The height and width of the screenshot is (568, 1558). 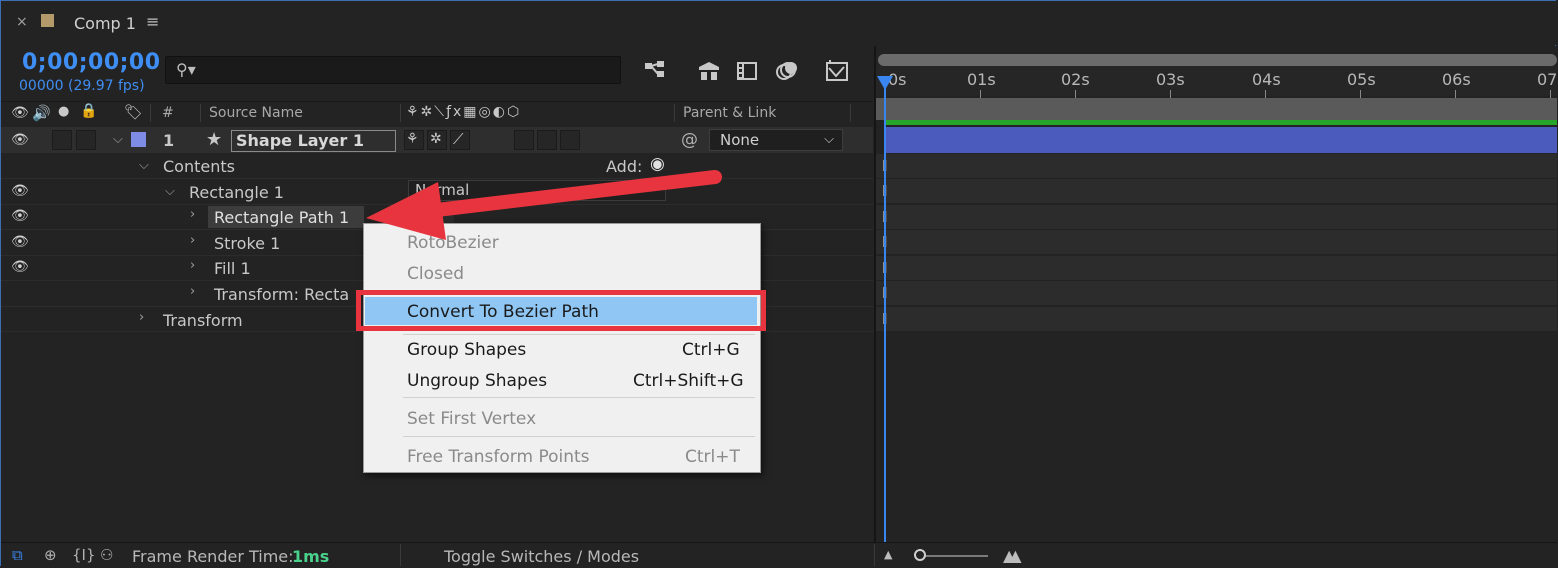 What do you see at coordinates (1456, 79) in the screenshot?
I see `ruler-label: 06s` at bounding box center [1456, 79].